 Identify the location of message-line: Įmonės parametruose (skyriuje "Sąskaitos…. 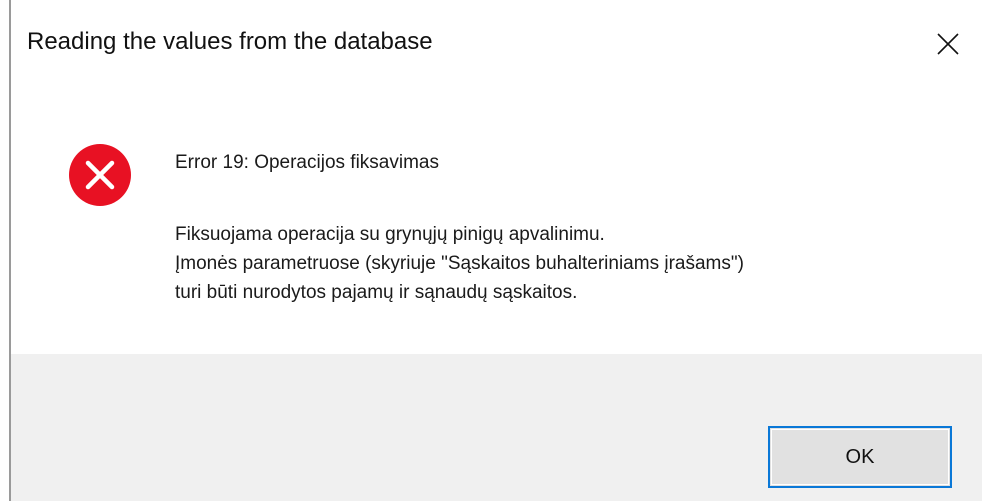
(459, 263).